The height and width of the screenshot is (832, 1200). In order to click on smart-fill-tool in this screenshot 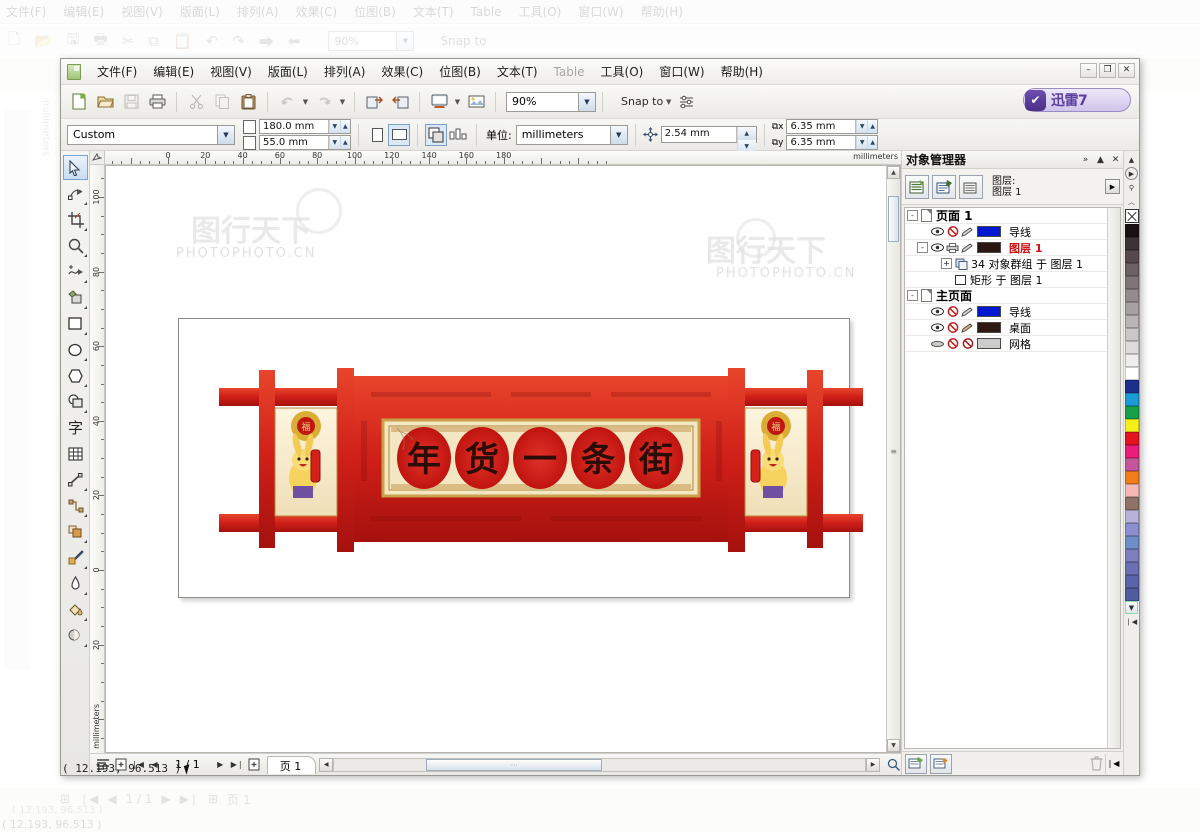, I will do `click(75, 297)`.